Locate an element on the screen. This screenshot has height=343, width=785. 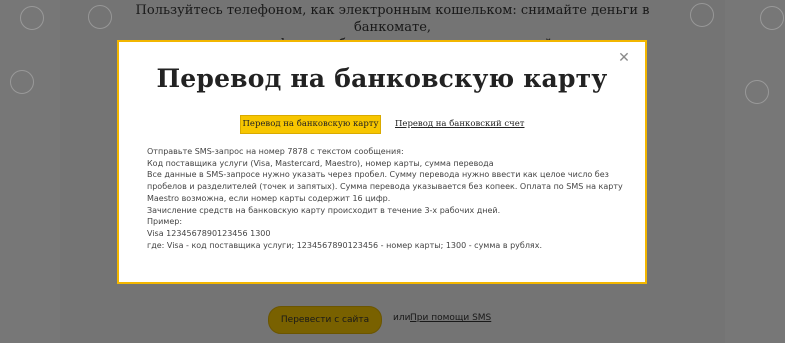
instruction-line: Пример: is located at coordinates (165, 222).